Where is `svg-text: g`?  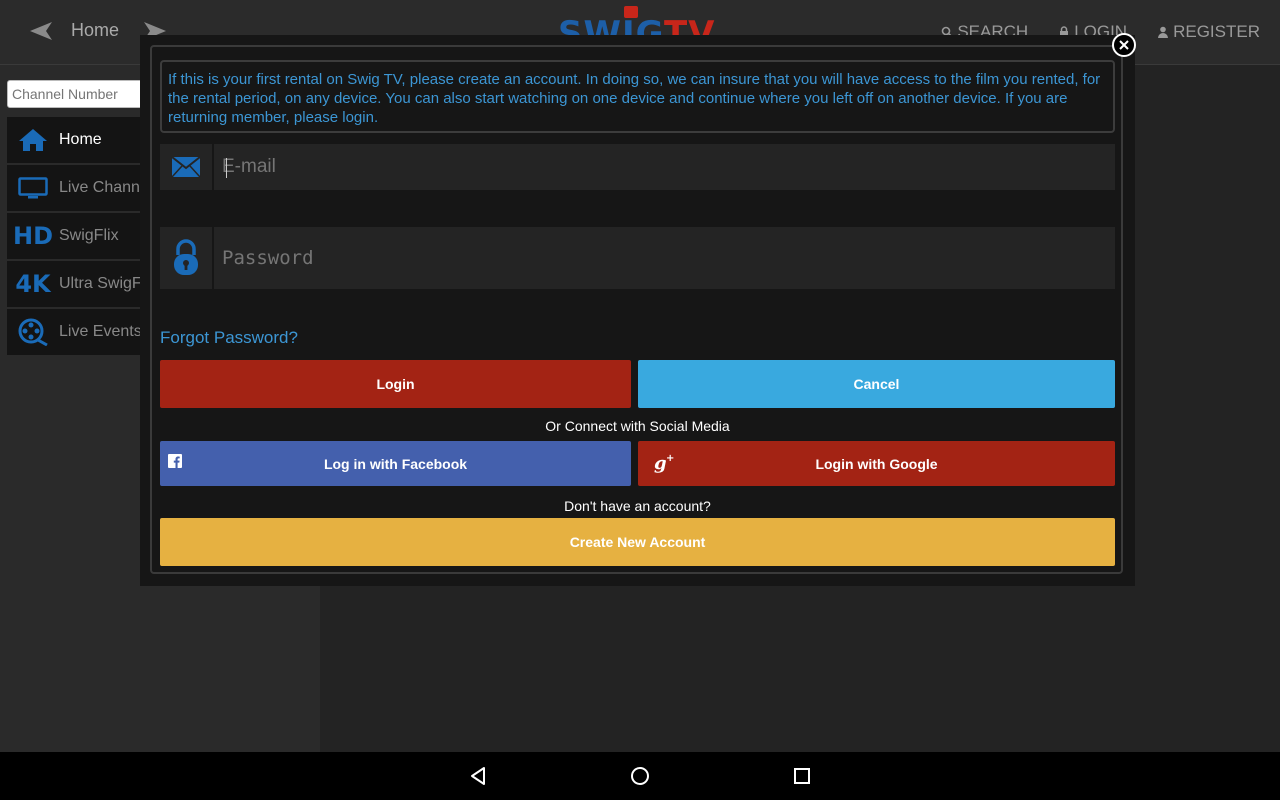
svg-text: g is located at coordinates (660, 463).